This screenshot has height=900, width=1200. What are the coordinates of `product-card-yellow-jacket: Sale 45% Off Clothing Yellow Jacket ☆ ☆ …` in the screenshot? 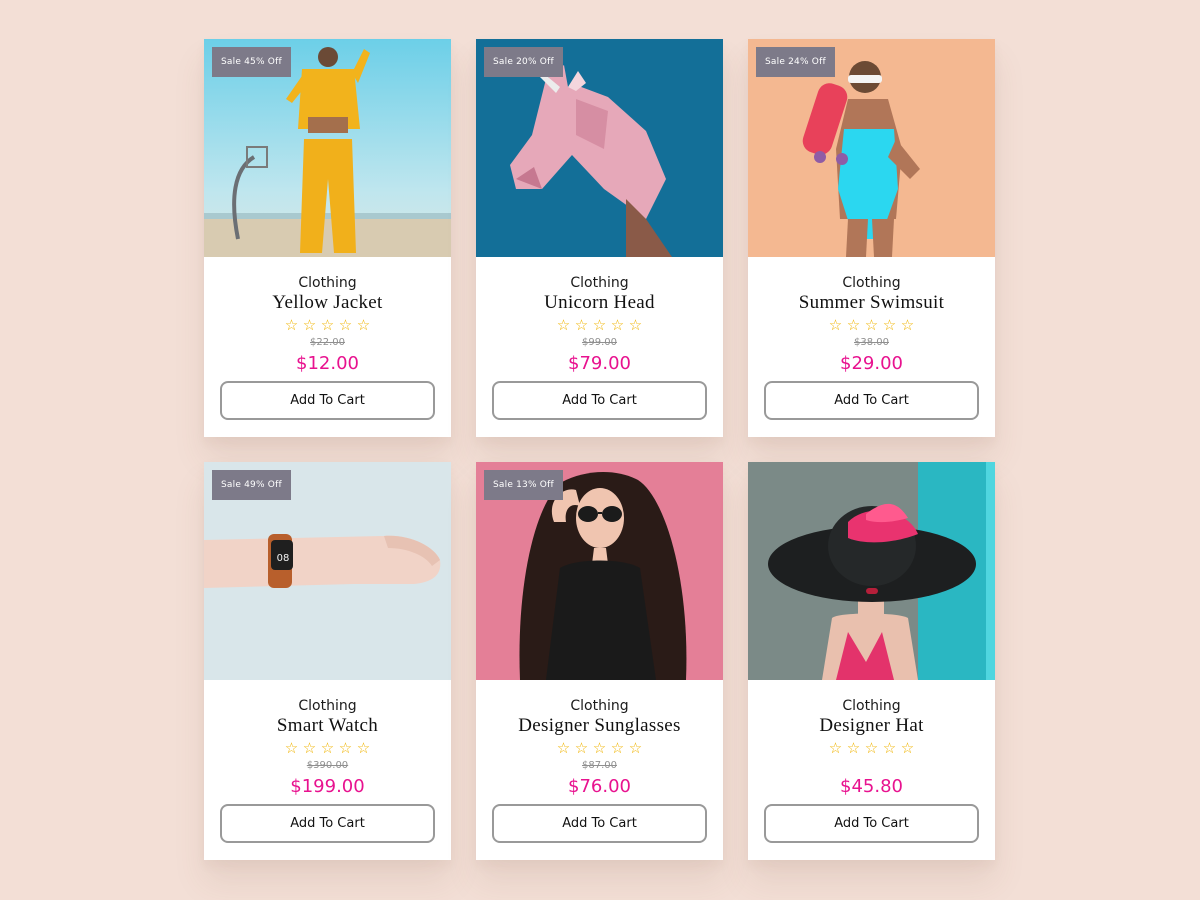 It's located at (327, 238).